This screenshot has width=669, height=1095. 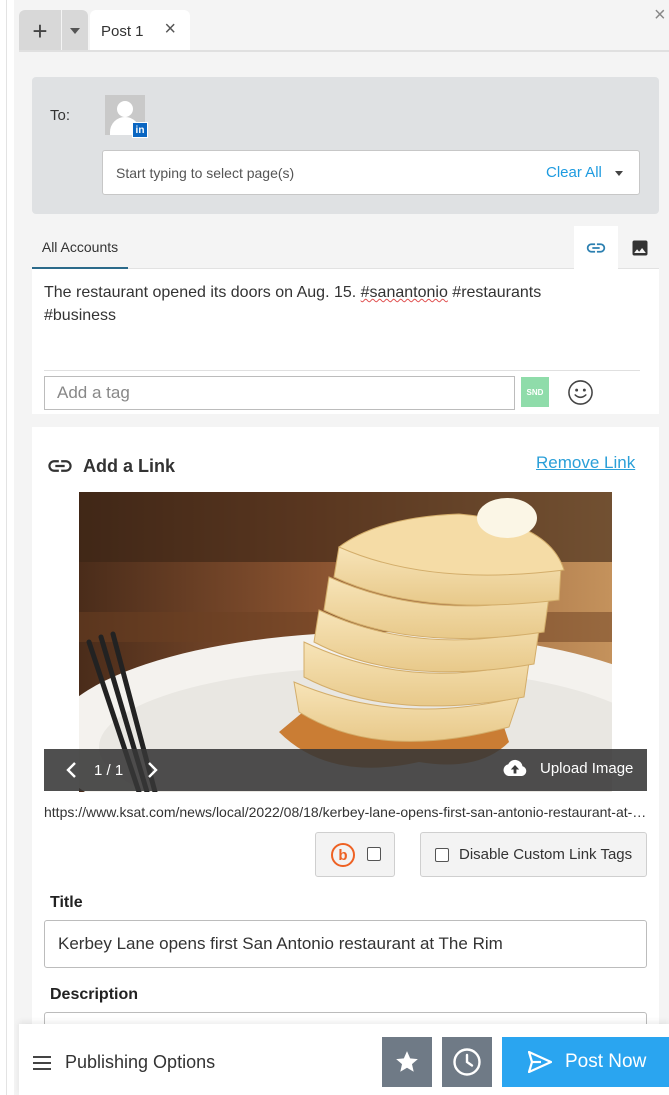 What do you see at coordinates (580, 392) in the screenshot?
I see `emoji-icon` at bounding box center [580, 392].